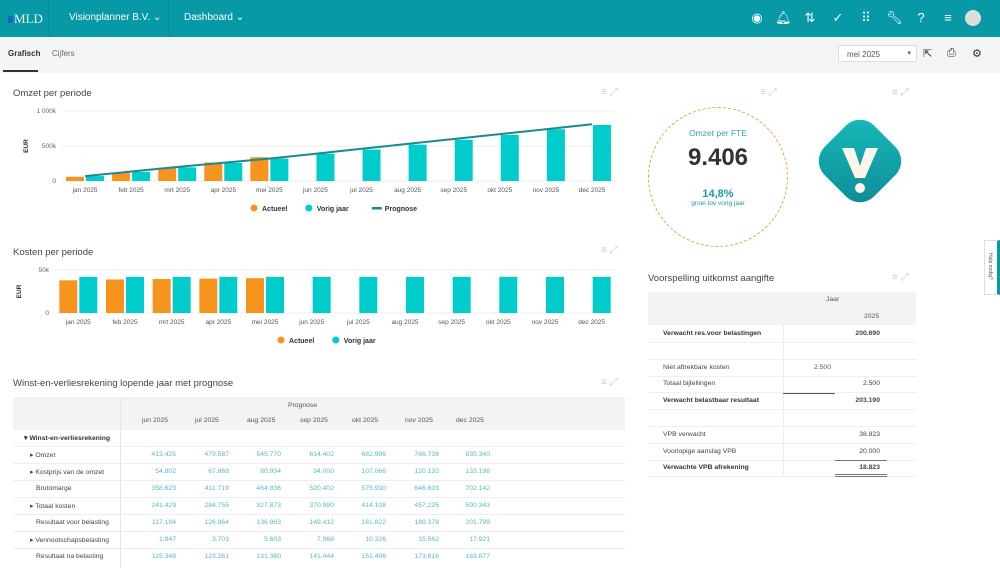 Image resolution: width=1000 pixels, height=568 pixels. Describe the element at coordinates (208, 17) in the screenshot. I see `page-name: Dashboard` at that location.